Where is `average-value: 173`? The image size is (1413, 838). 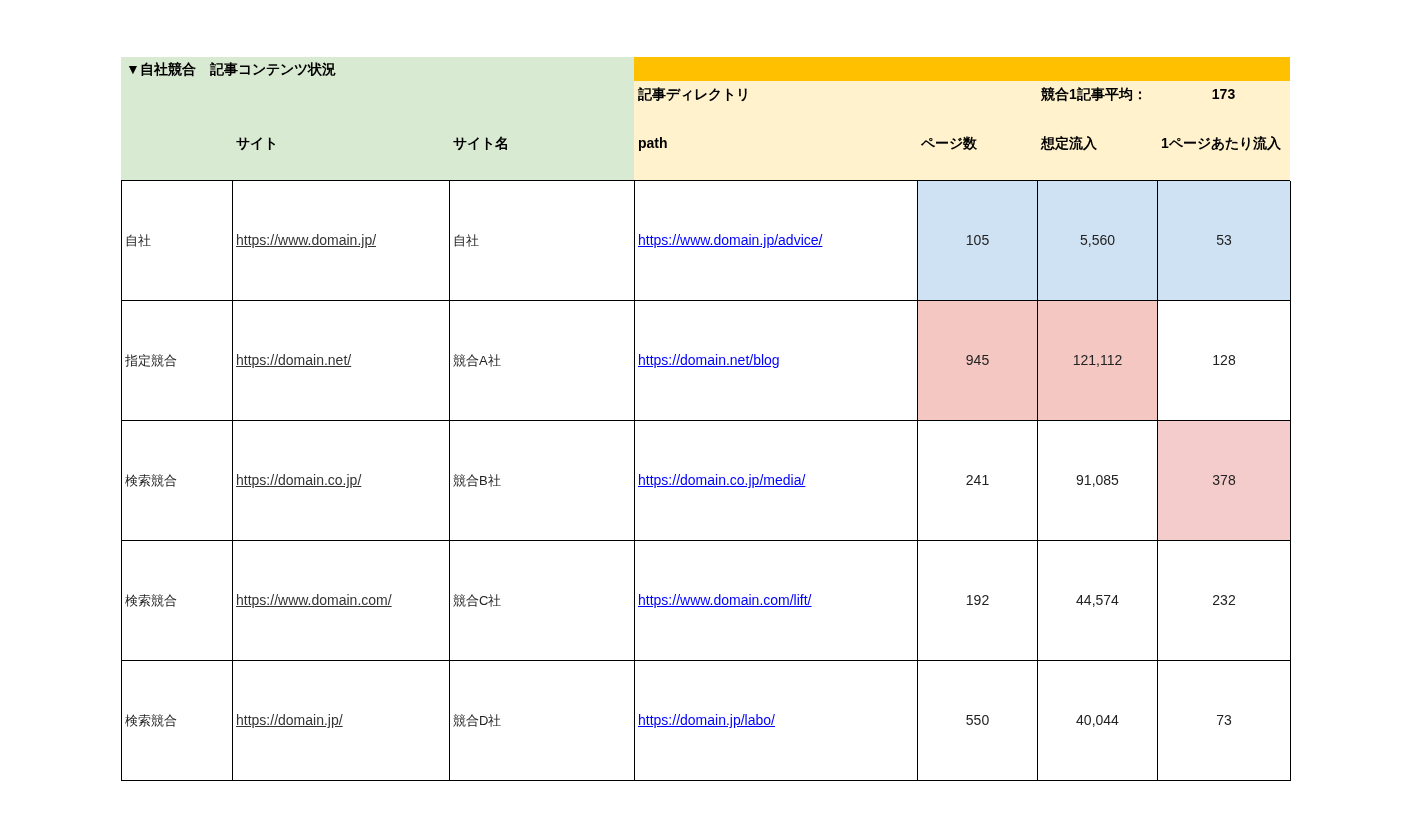
average-value: 173 is located at coordinates (1223, 94).